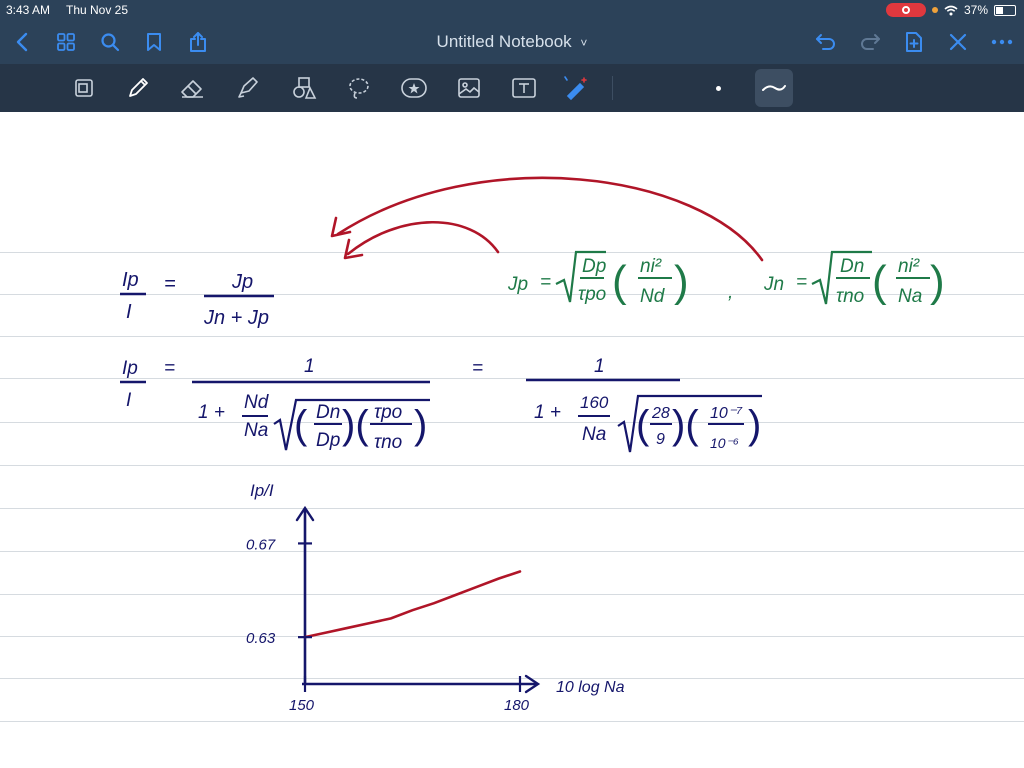 The height and width of the screenshot is (768, 1024). What do you see at coordinates (576, 88) in the screenshot?
I see `laser-pointer-icon` at bounding box center [576, 88].